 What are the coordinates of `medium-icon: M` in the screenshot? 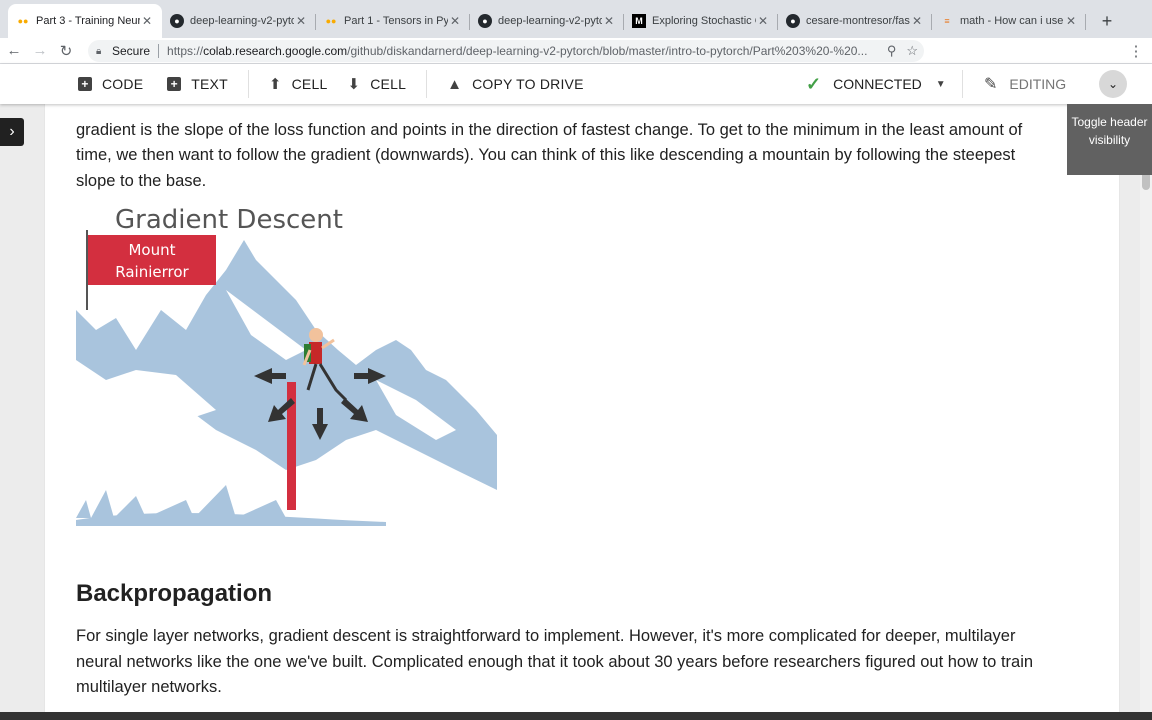 It's located at (639, 21).